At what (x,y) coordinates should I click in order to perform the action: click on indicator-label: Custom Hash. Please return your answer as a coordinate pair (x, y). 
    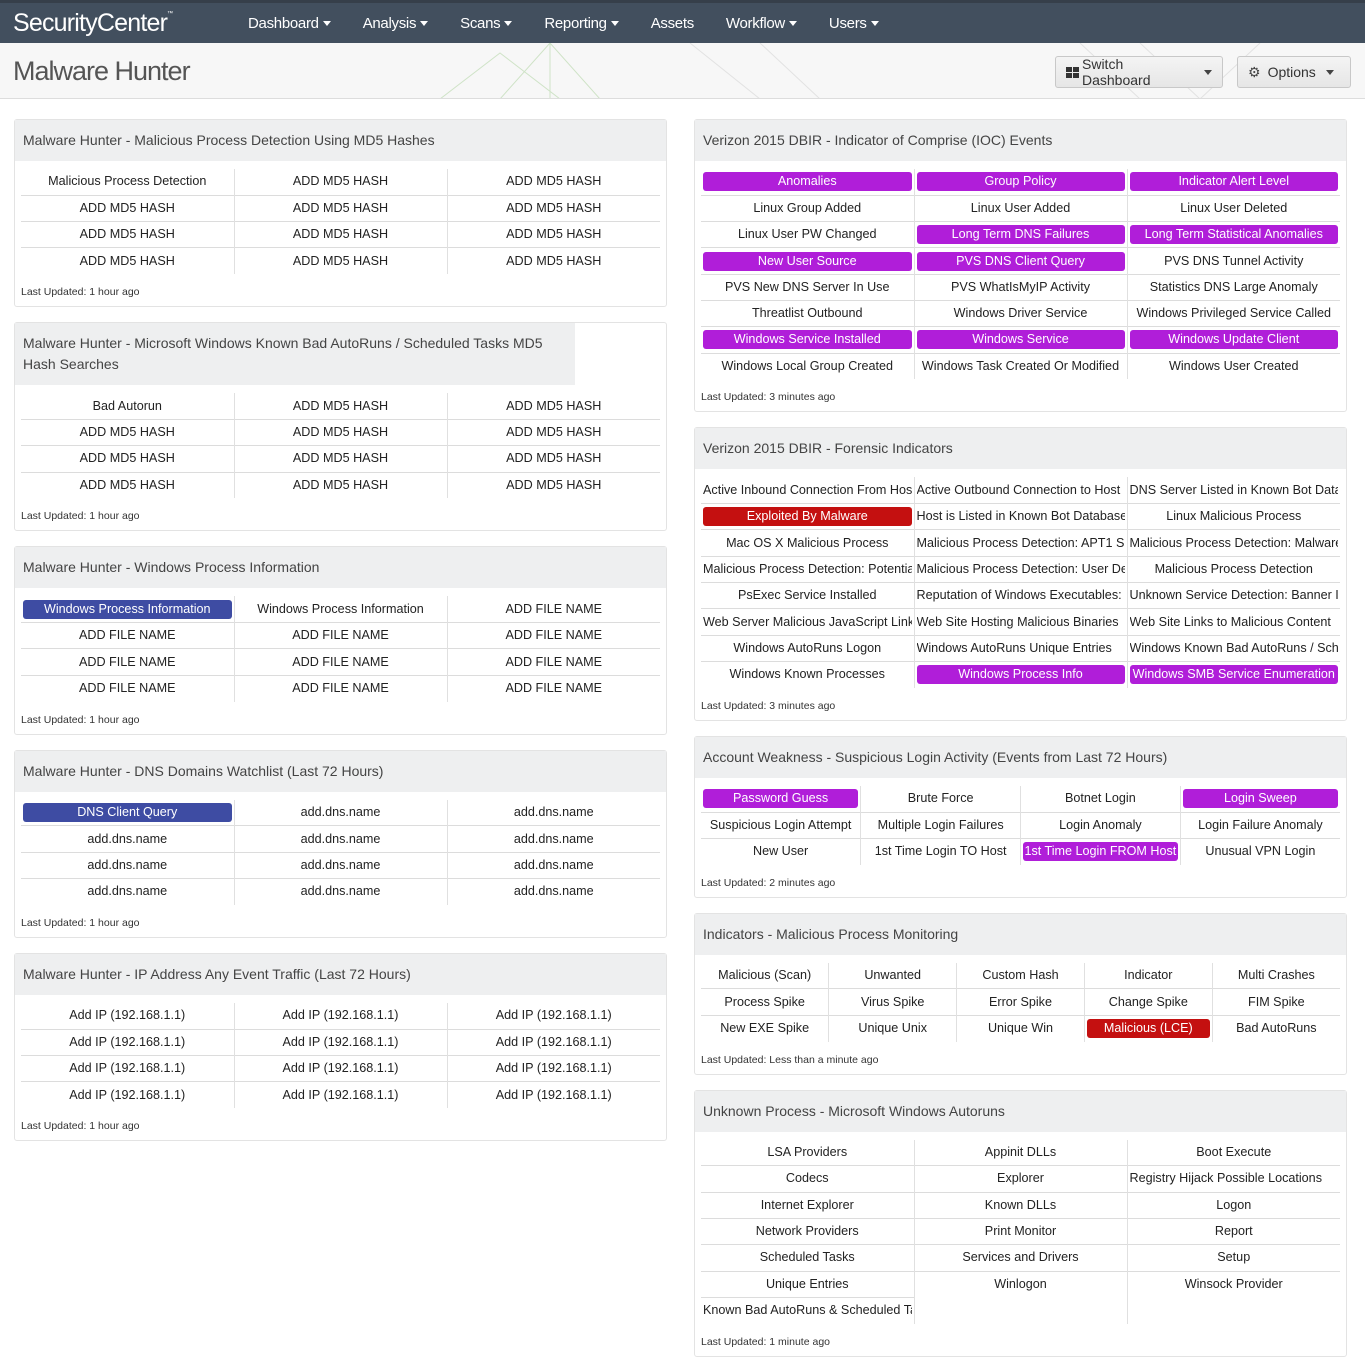
    Looking at the image, I should click on (1020, 975).